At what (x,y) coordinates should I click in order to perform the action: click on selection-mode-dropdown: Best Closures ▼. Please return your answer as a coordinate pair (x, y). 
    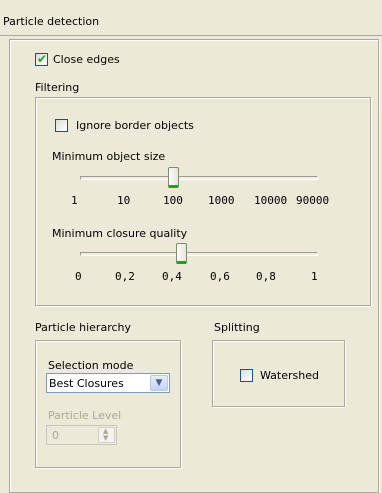
    Looking at the image, I should click on (108, 383).